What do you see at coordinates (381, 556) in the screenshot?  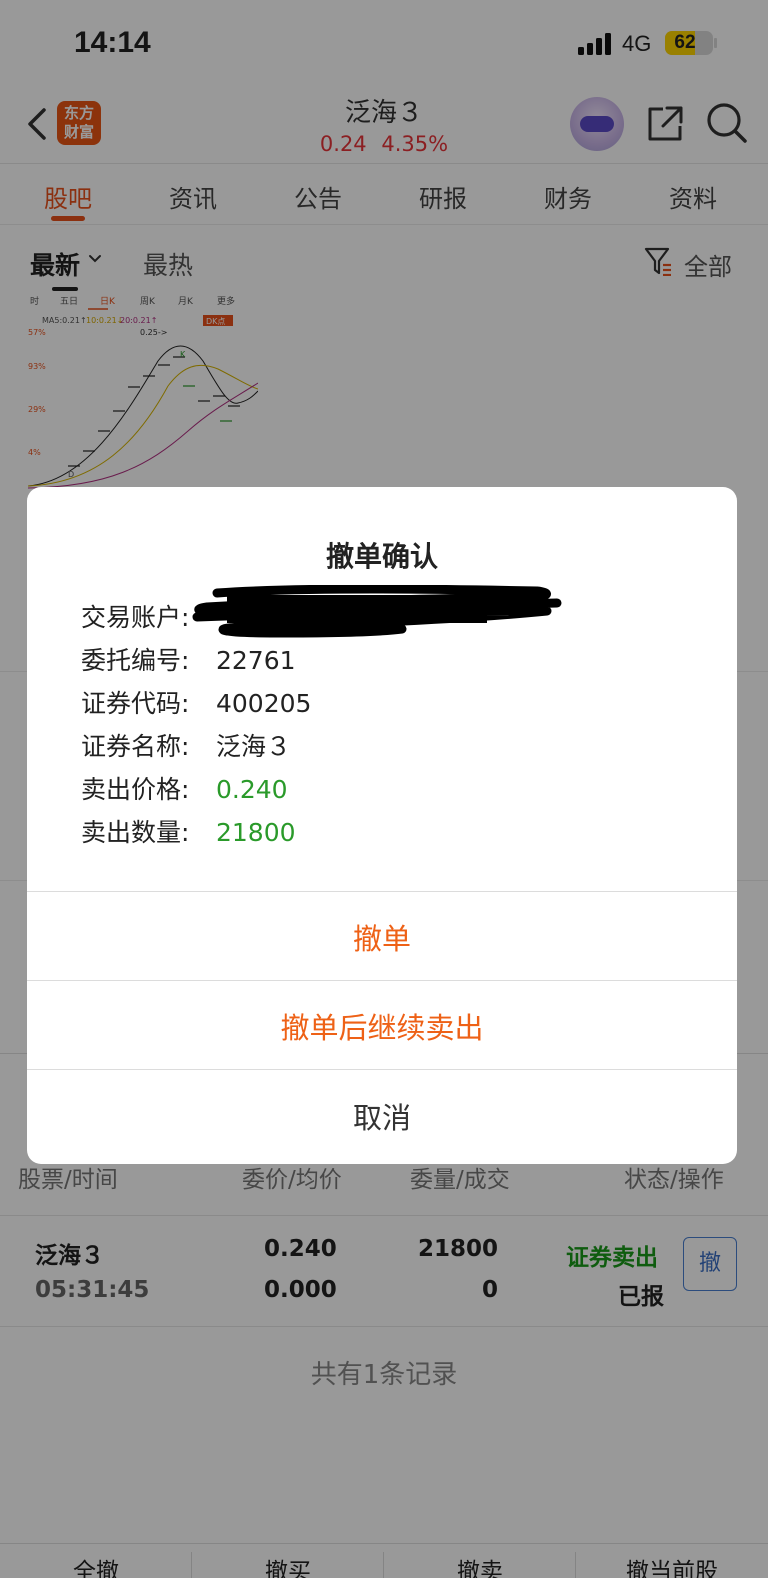 I see `dialog-title: 撤单确认` at bounding box center [381, 556].